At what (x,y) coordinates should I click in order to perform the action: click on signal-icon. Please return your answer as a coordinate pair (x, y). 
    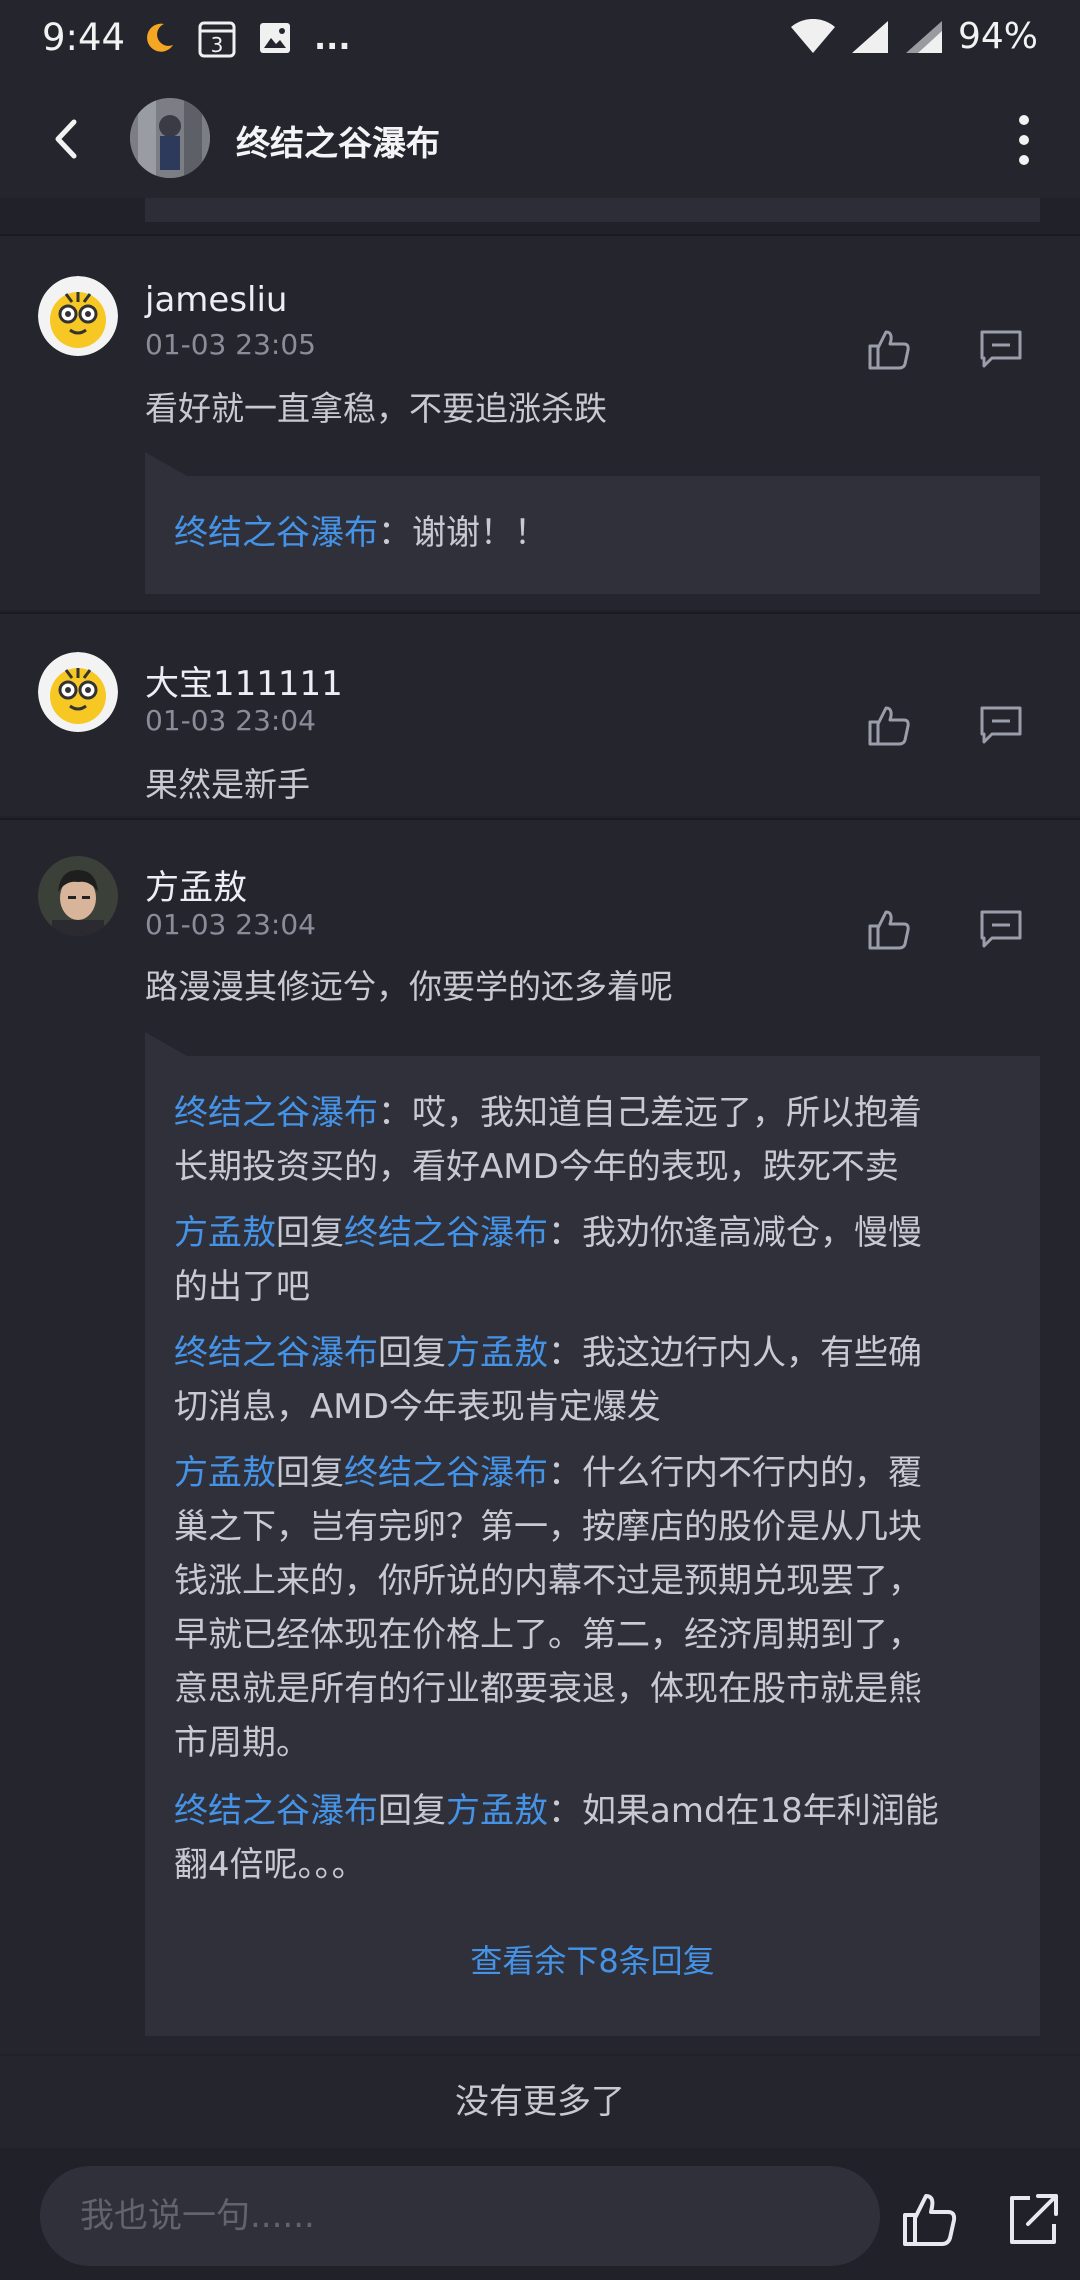
    Looking at the image, I should click on (869, 36).